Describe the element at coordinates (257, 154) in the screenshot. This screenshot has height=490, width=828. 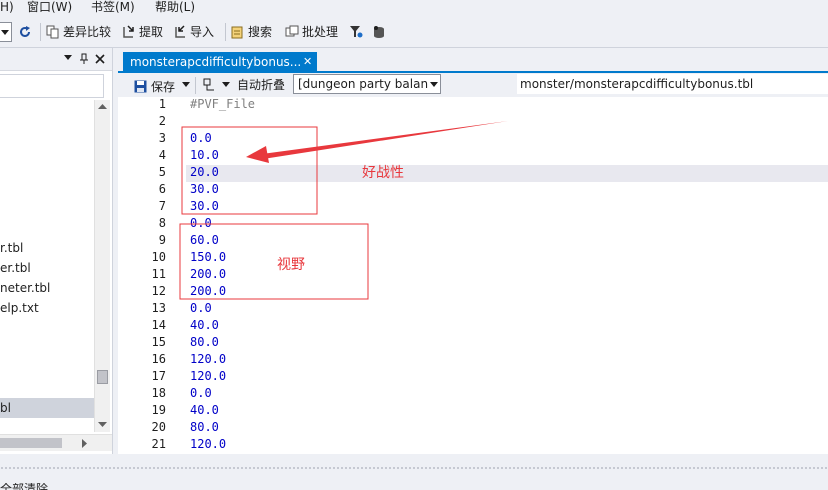
I see `annotation-arrow-head` at that location.